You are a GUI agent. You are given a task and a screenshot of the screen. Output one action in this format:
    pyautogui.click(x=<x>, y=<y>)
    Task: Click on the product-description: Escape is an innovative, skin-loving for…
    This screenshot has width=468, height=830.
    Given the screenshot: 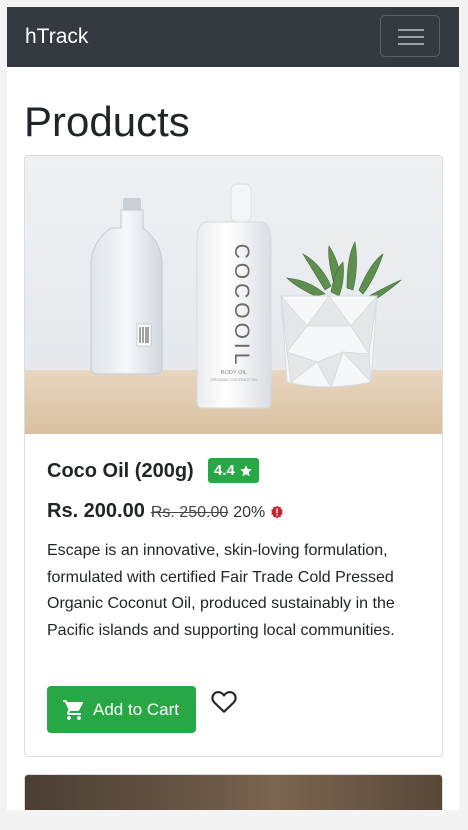 What is the action you would take?
    pyautogui.click(x=221, y=590)
    